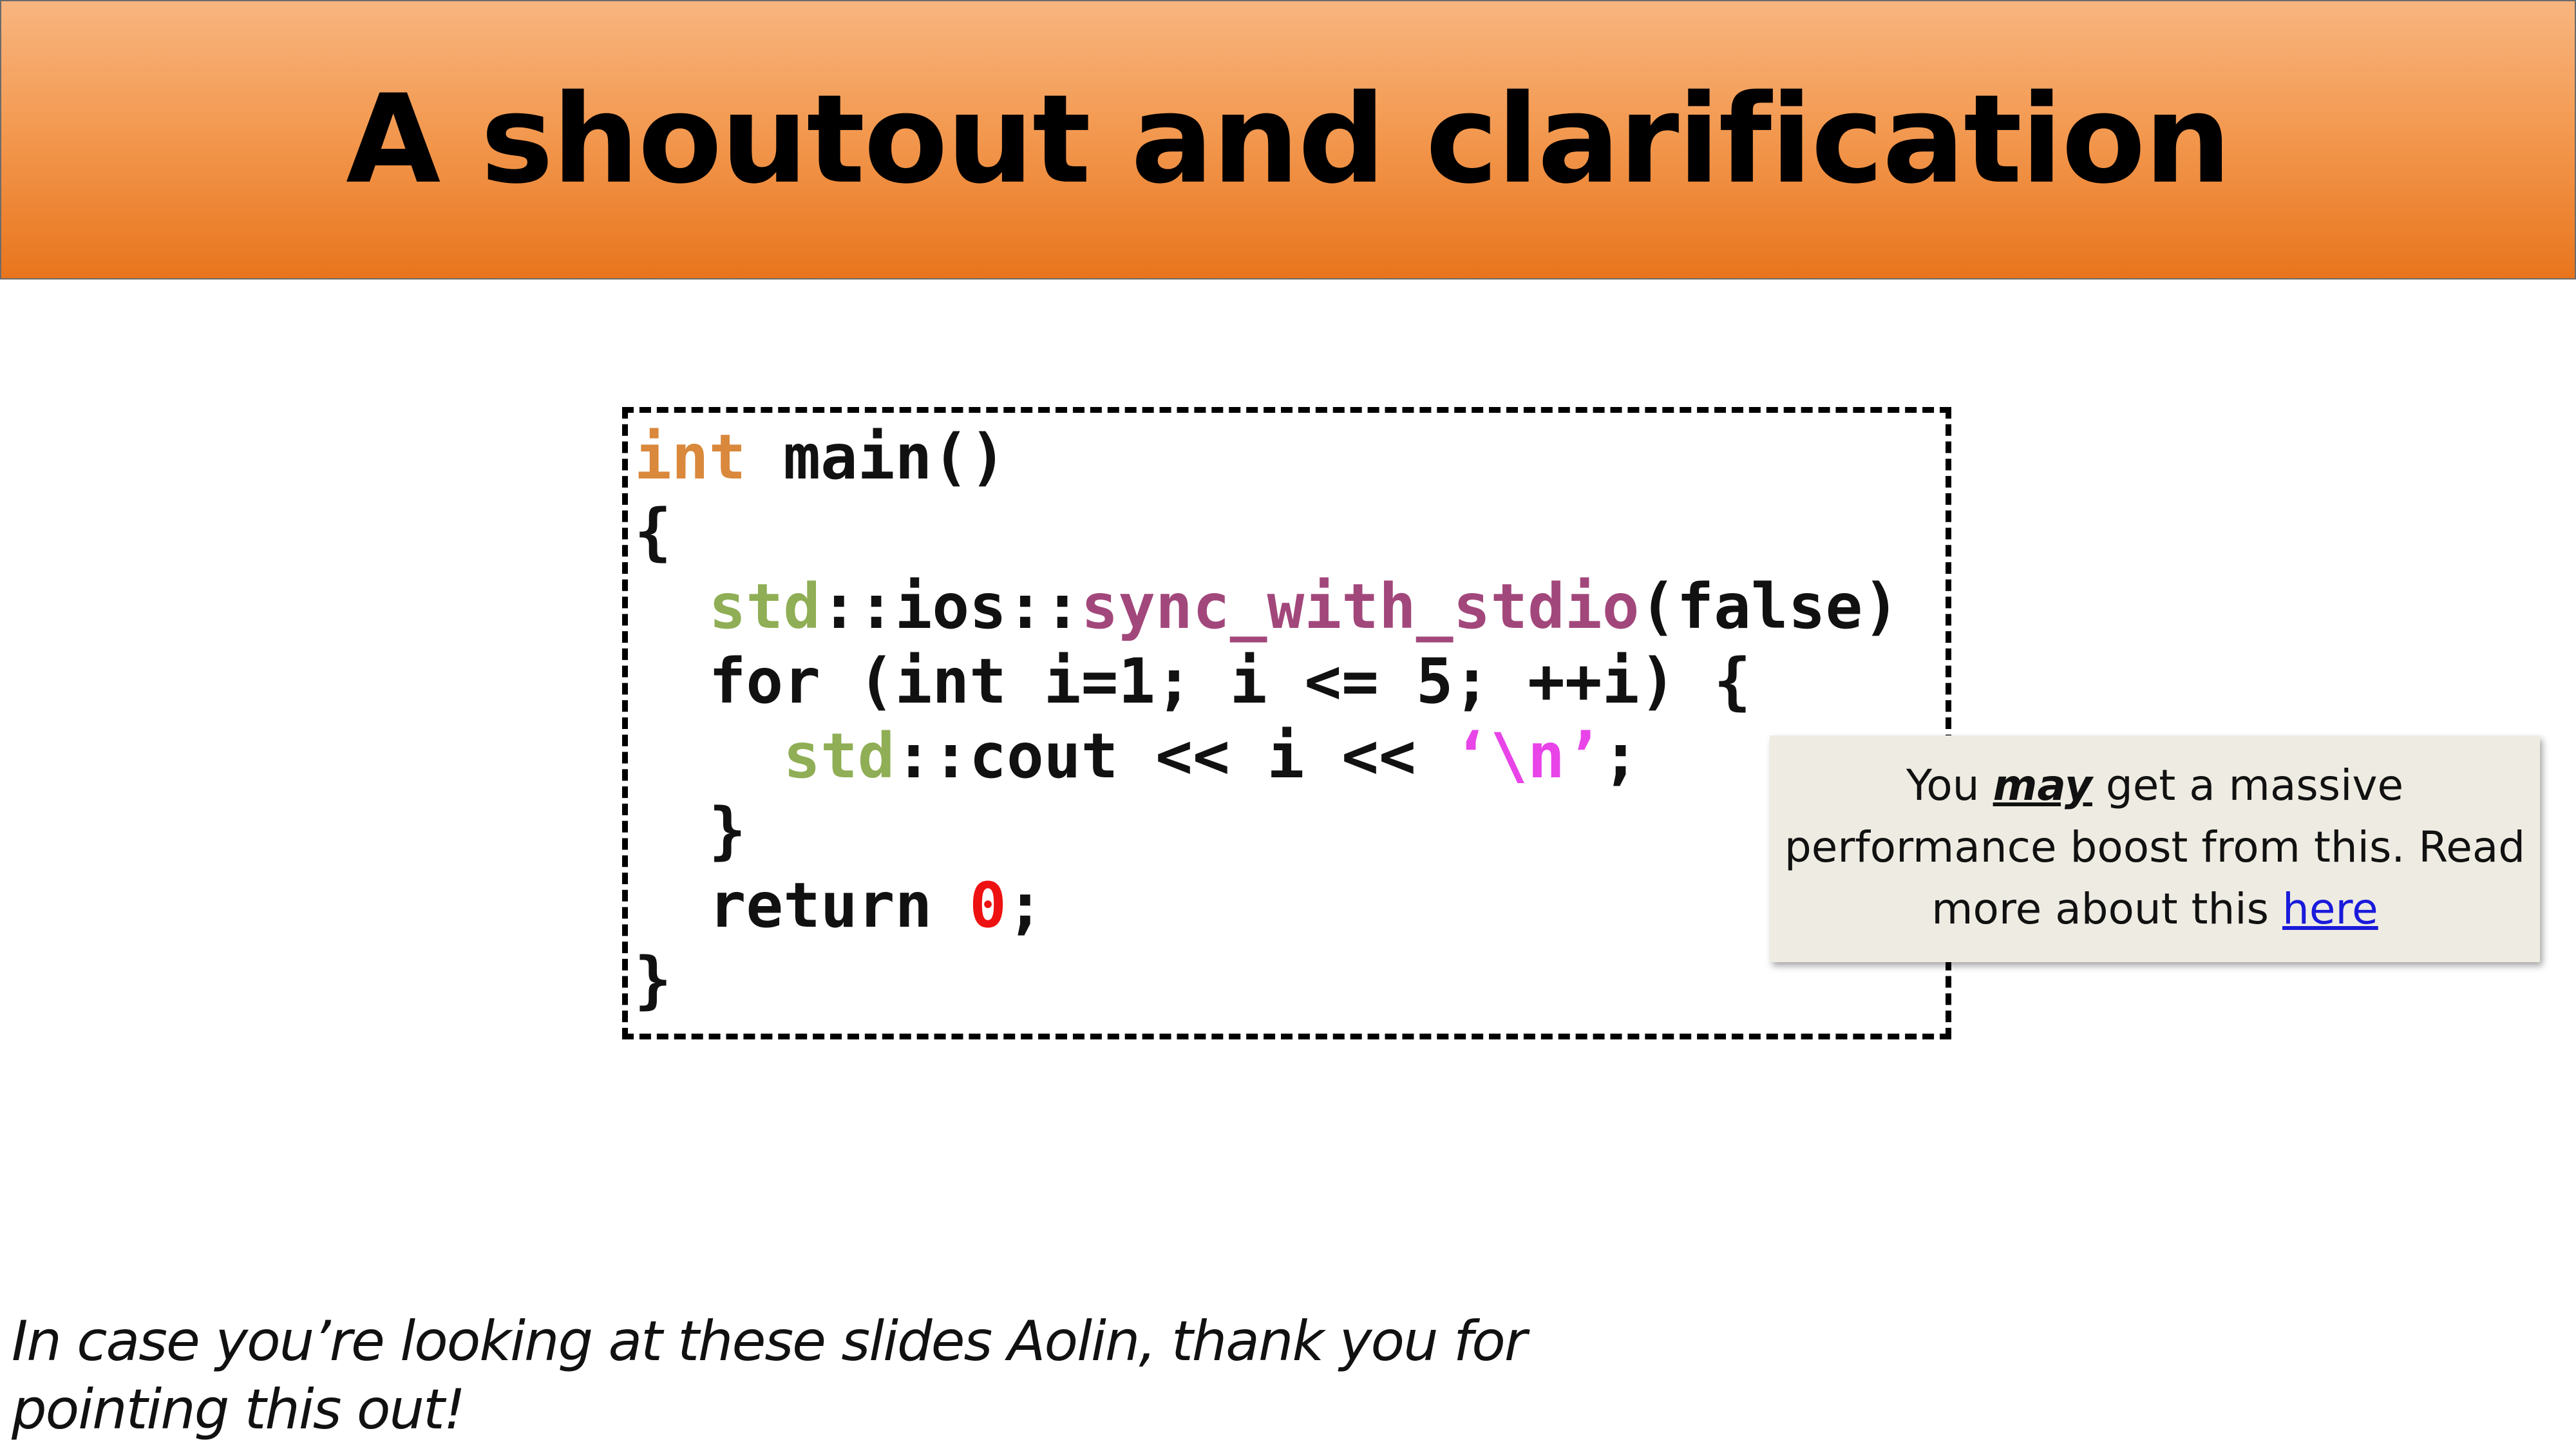  I want to click on code-token: for (int i=1; i <= 5; ++i) {, so click(1192, 681).